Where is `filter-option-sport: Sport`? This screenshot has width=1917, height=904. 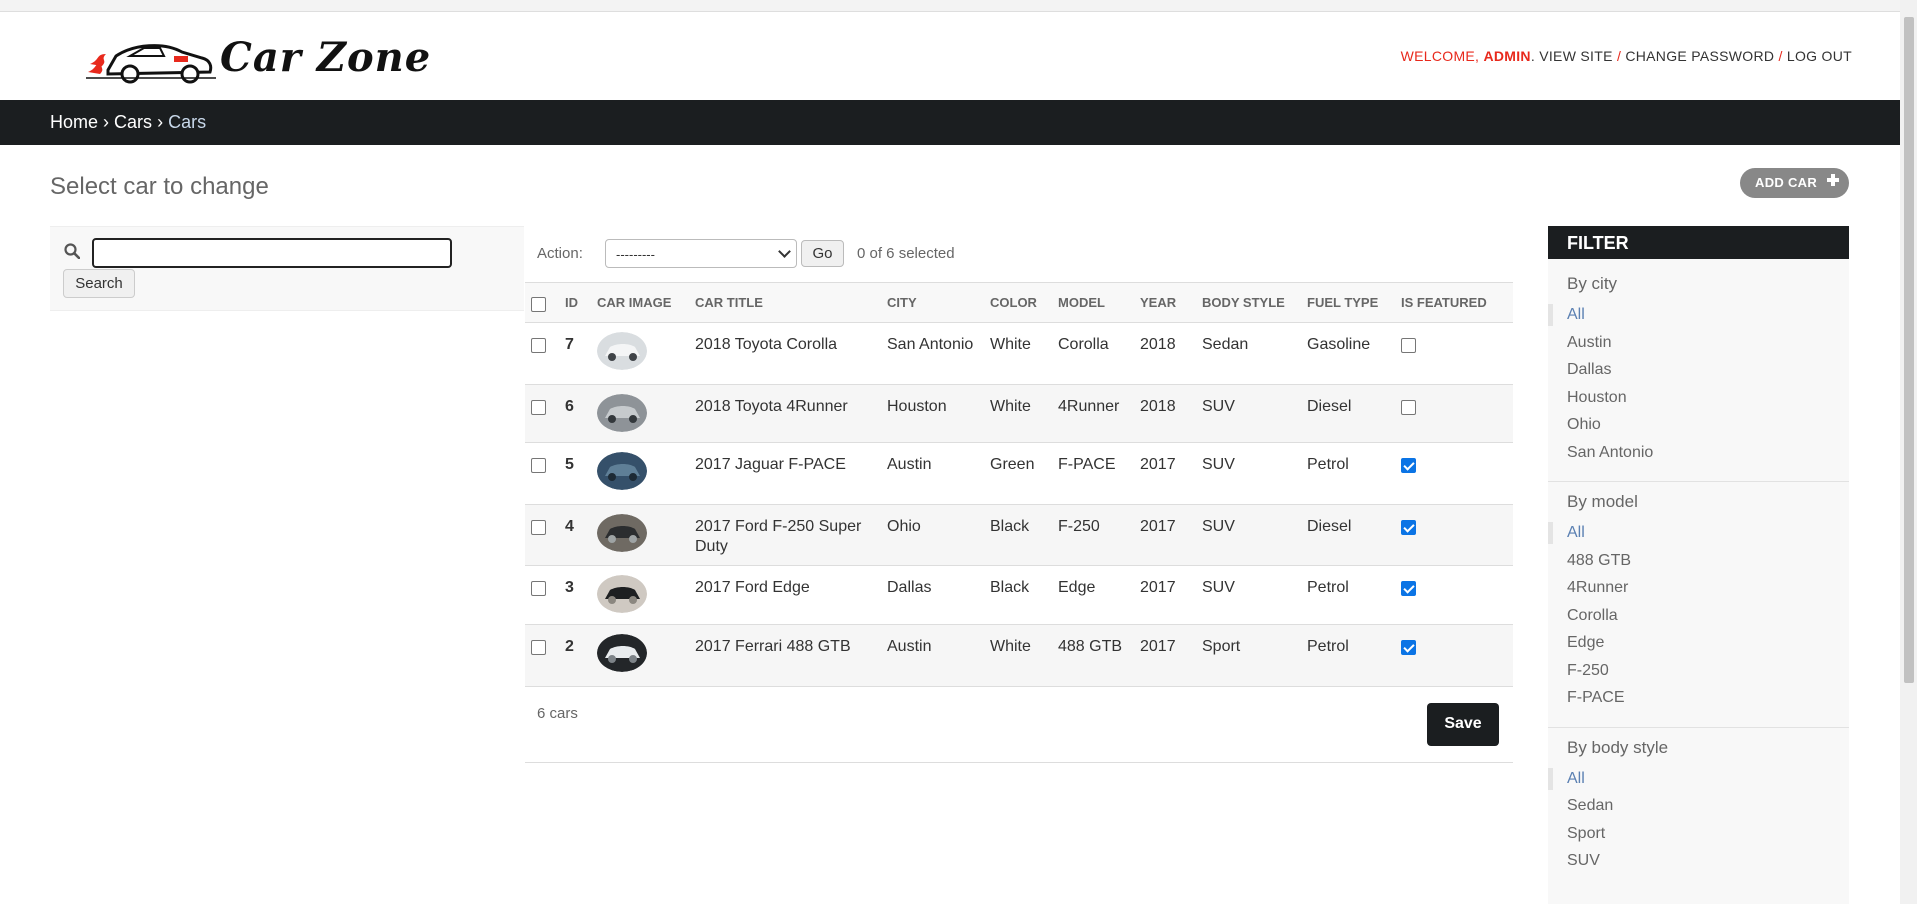 filter-option-sport: Sport is located at coordinates (1698, 835).